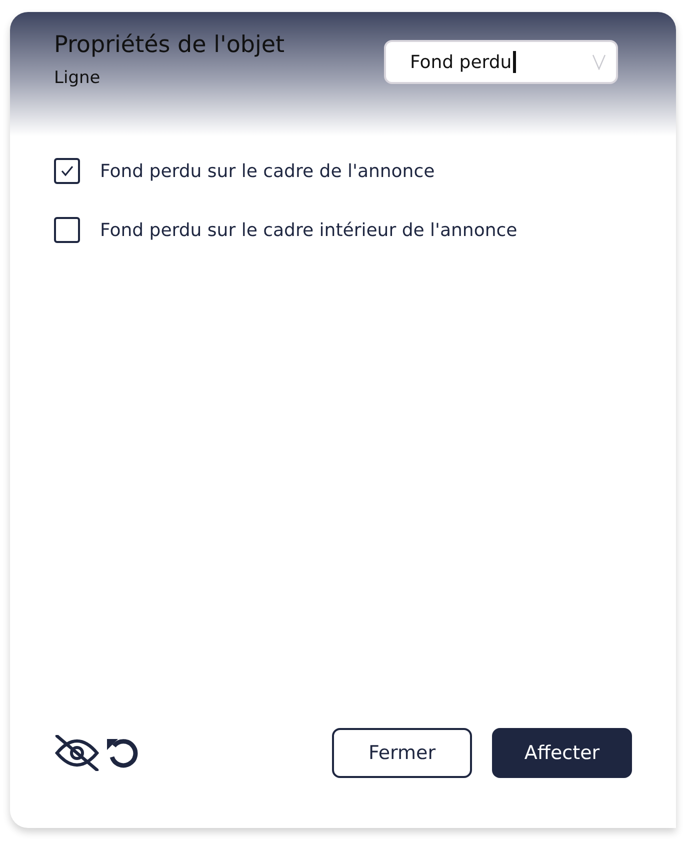 The width and height of the screenshot is (688, 842). What do you see at coordinates (562, 753) in the screenshot?
I see `apply-button: Affecter` at bounding box center [562, 753].